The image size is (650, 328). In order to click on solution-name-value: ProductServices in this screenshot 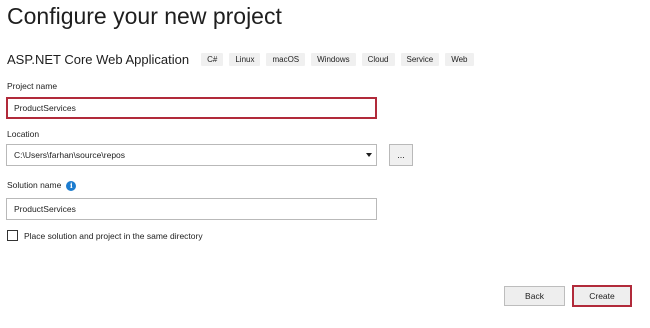, I will do `click(45, 209)`.